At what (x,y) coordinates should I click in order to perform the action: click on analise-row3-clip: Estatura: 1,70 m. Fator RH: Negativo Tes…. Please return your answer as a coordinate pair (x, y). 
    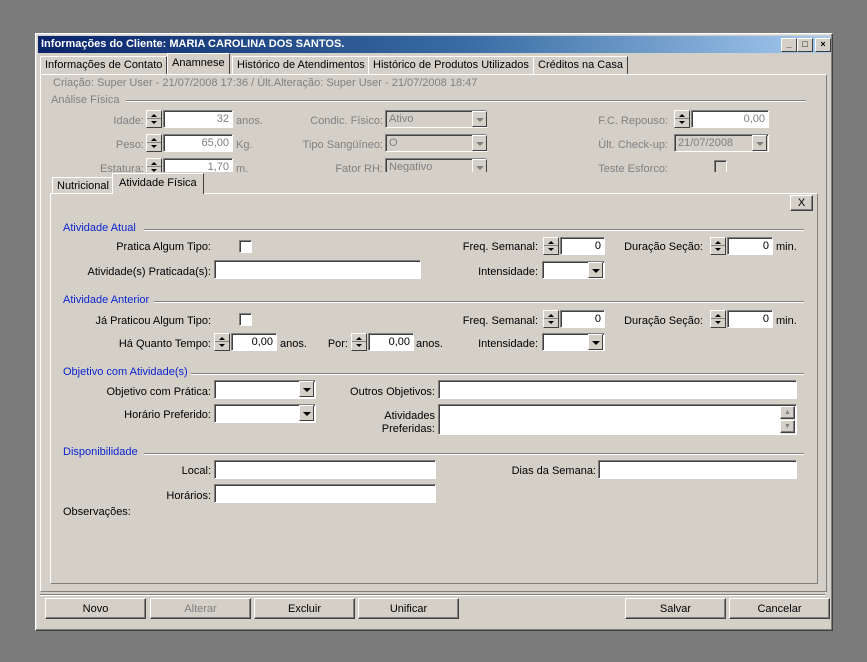
    Looking at the image, I should click on (431, 164).